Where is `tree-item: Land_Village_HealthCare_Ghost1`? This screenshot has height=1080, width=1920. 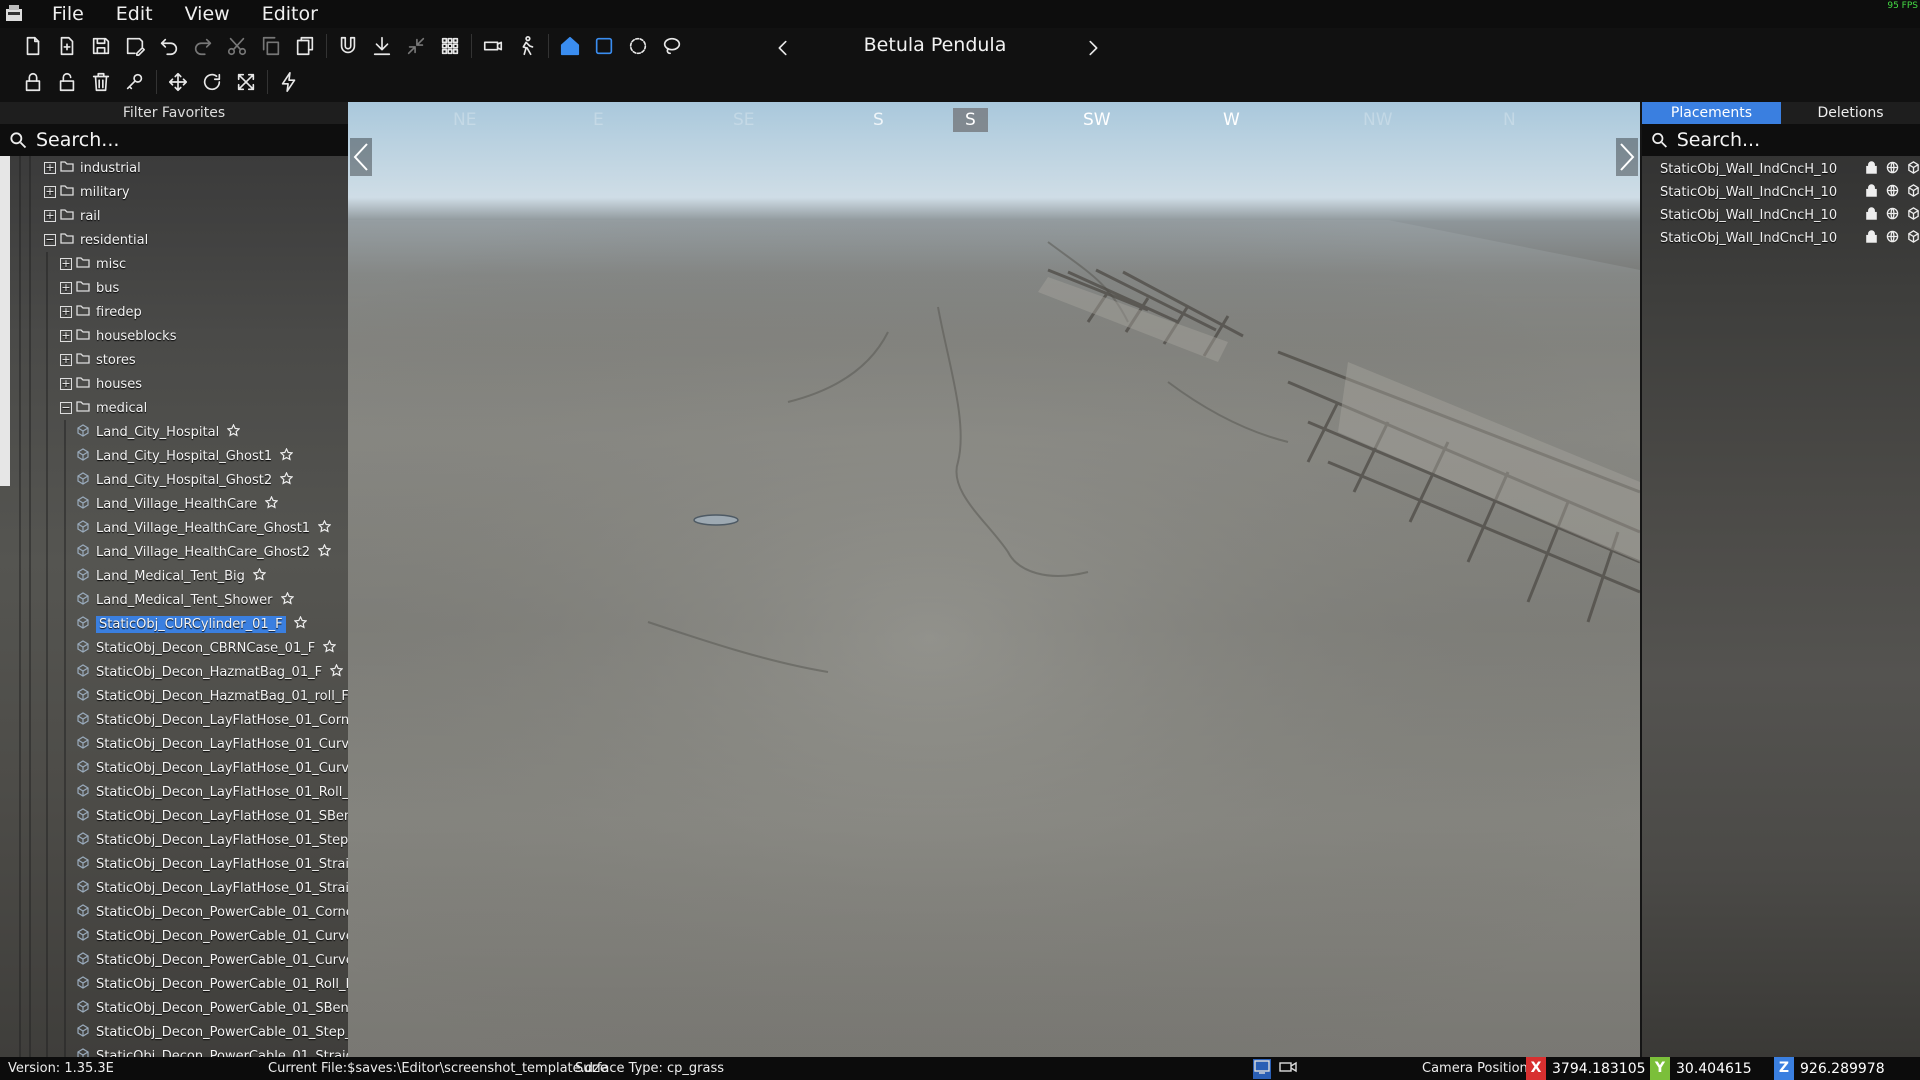
tree-item: Land_Village_HealthCare_Ghost1 is located at coordinates (204, 528).